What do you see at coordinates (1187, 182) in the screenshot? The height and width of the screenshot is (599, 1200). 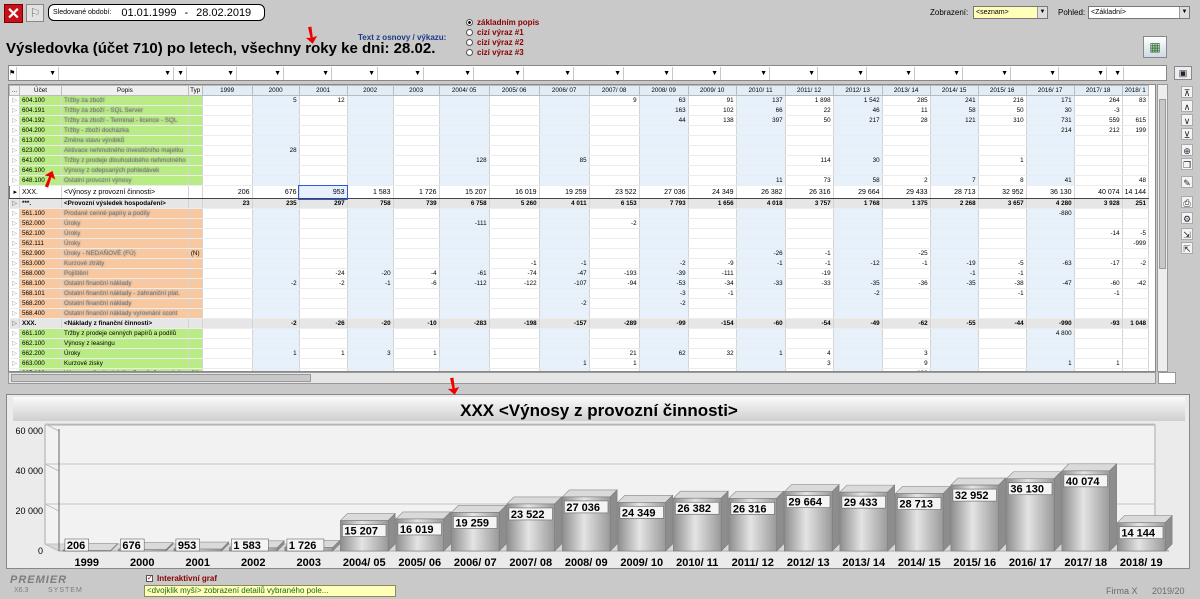 I see `edit-button: ✎` at bounding box center [1187, 182].